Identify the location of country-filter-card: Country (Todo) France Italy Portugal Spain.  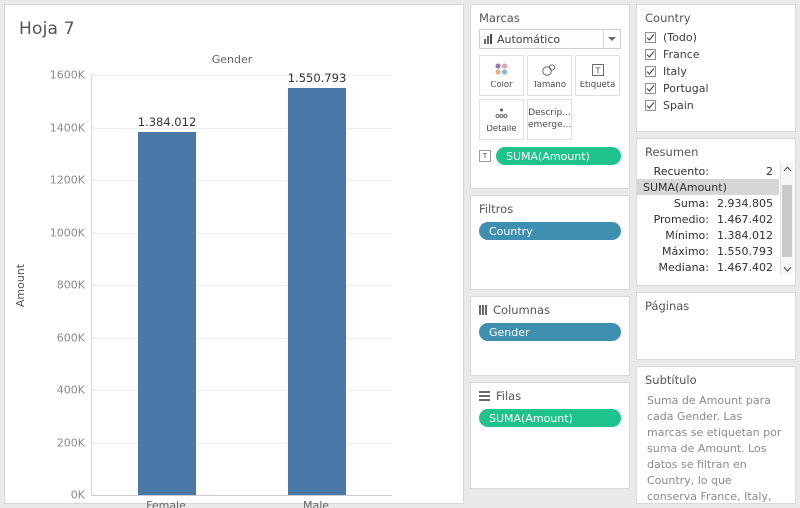
(716, 68).